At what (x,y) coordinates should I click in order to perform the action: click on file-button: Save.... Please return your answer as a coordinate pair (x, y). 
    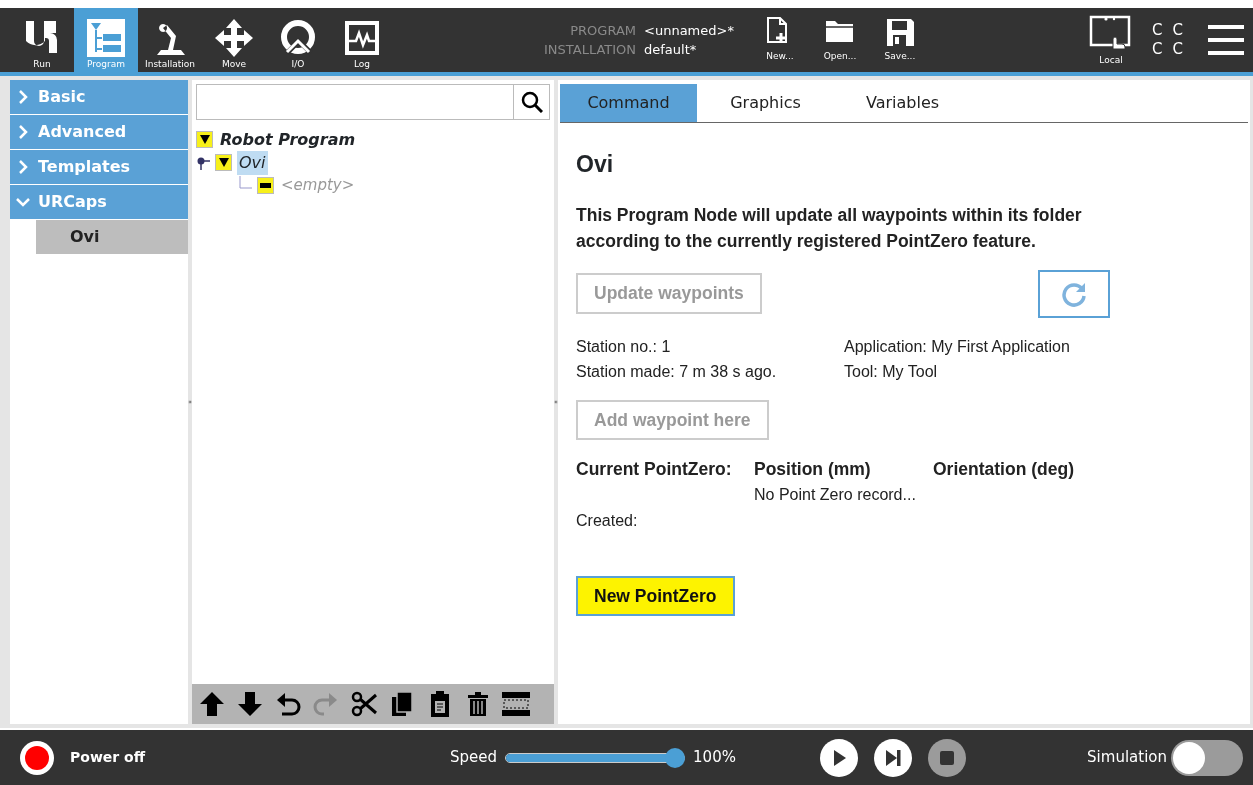
    Looking at the image, I should click on (899, 40).